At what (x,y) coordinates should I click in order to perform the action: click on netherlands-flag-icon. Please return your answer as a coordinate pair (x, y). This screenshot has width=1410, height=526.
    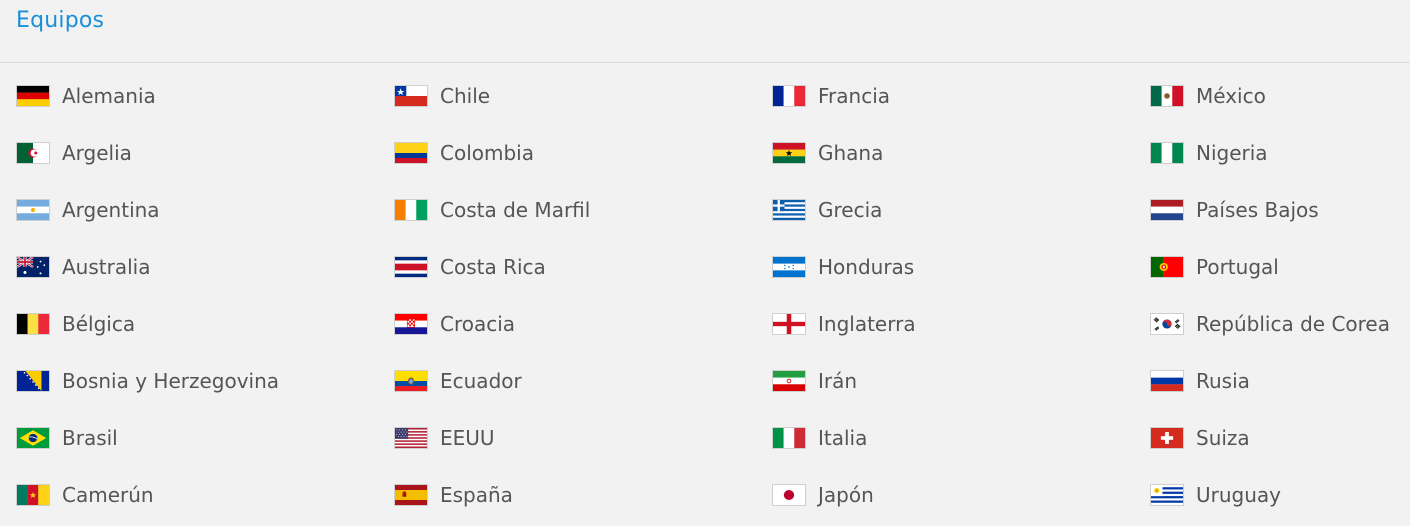
    Looking at the image, I should click on (1167, 209).